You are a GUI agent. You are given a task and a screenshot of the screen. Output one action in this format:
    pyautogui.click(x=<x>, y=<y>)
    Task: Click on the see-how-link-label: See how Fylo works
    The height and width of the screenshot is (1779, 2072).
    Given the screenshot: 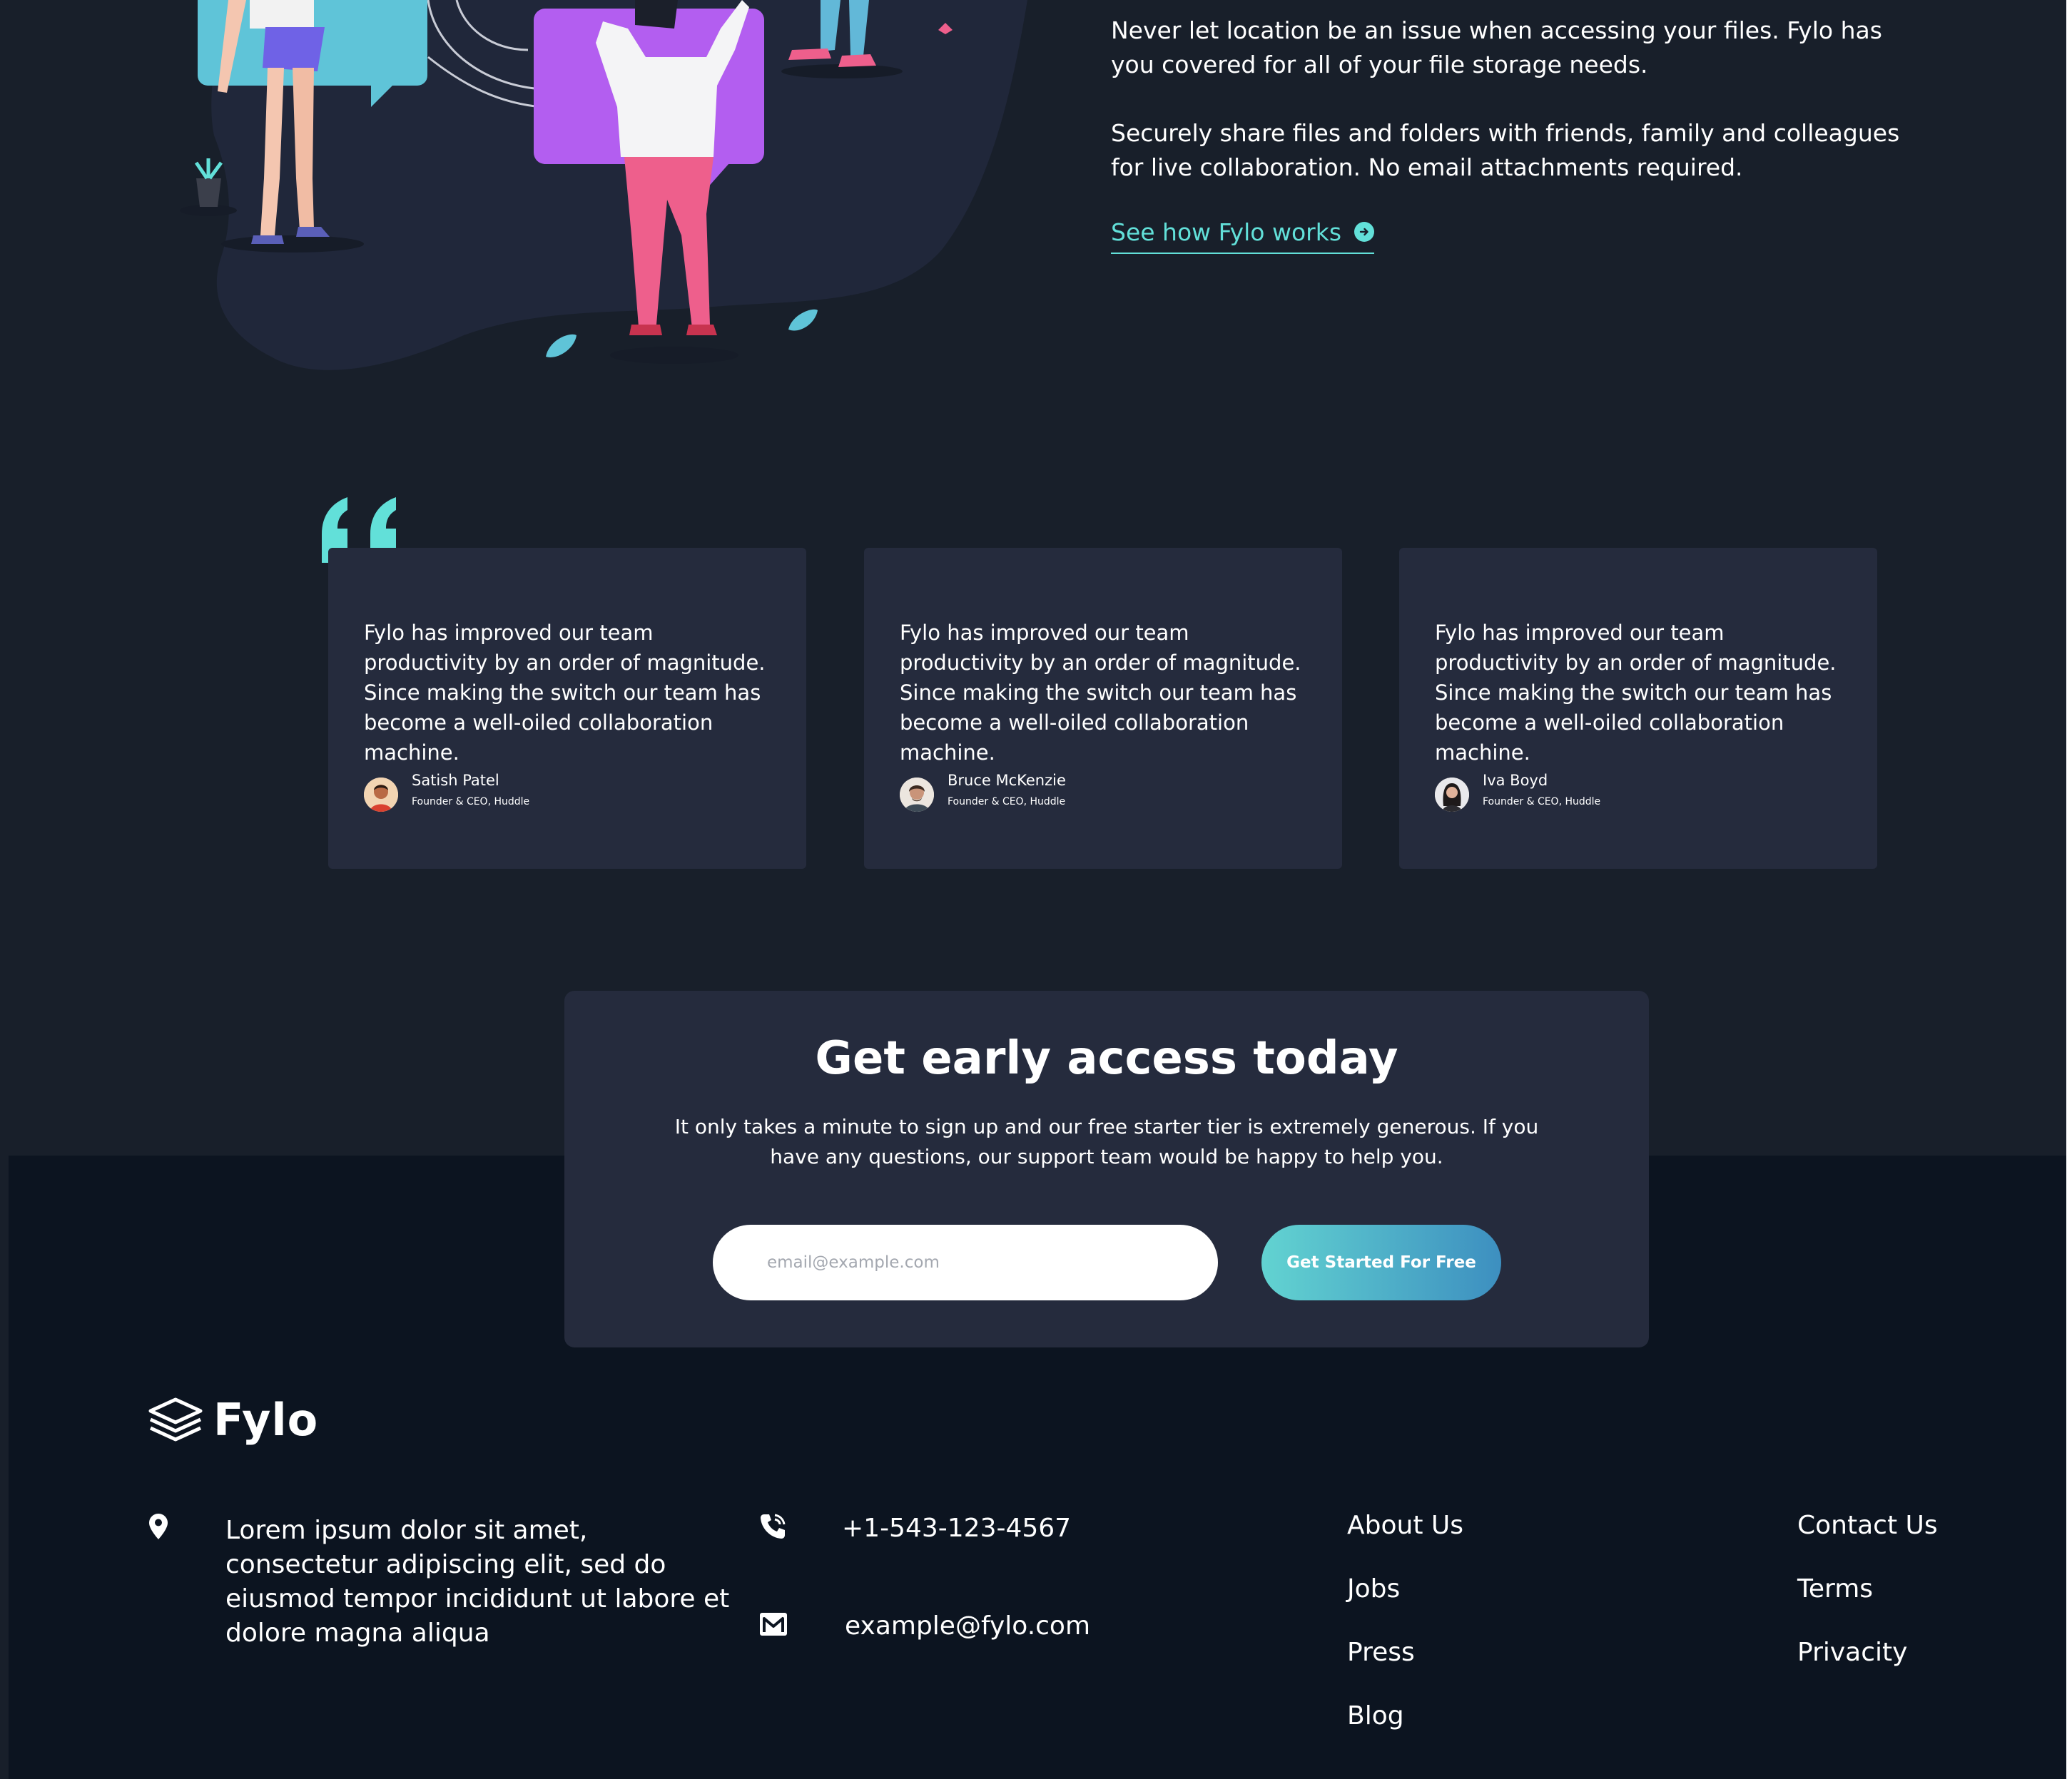 What is the action you would take?
    pyautogui.click(x=1226, y=232)
    